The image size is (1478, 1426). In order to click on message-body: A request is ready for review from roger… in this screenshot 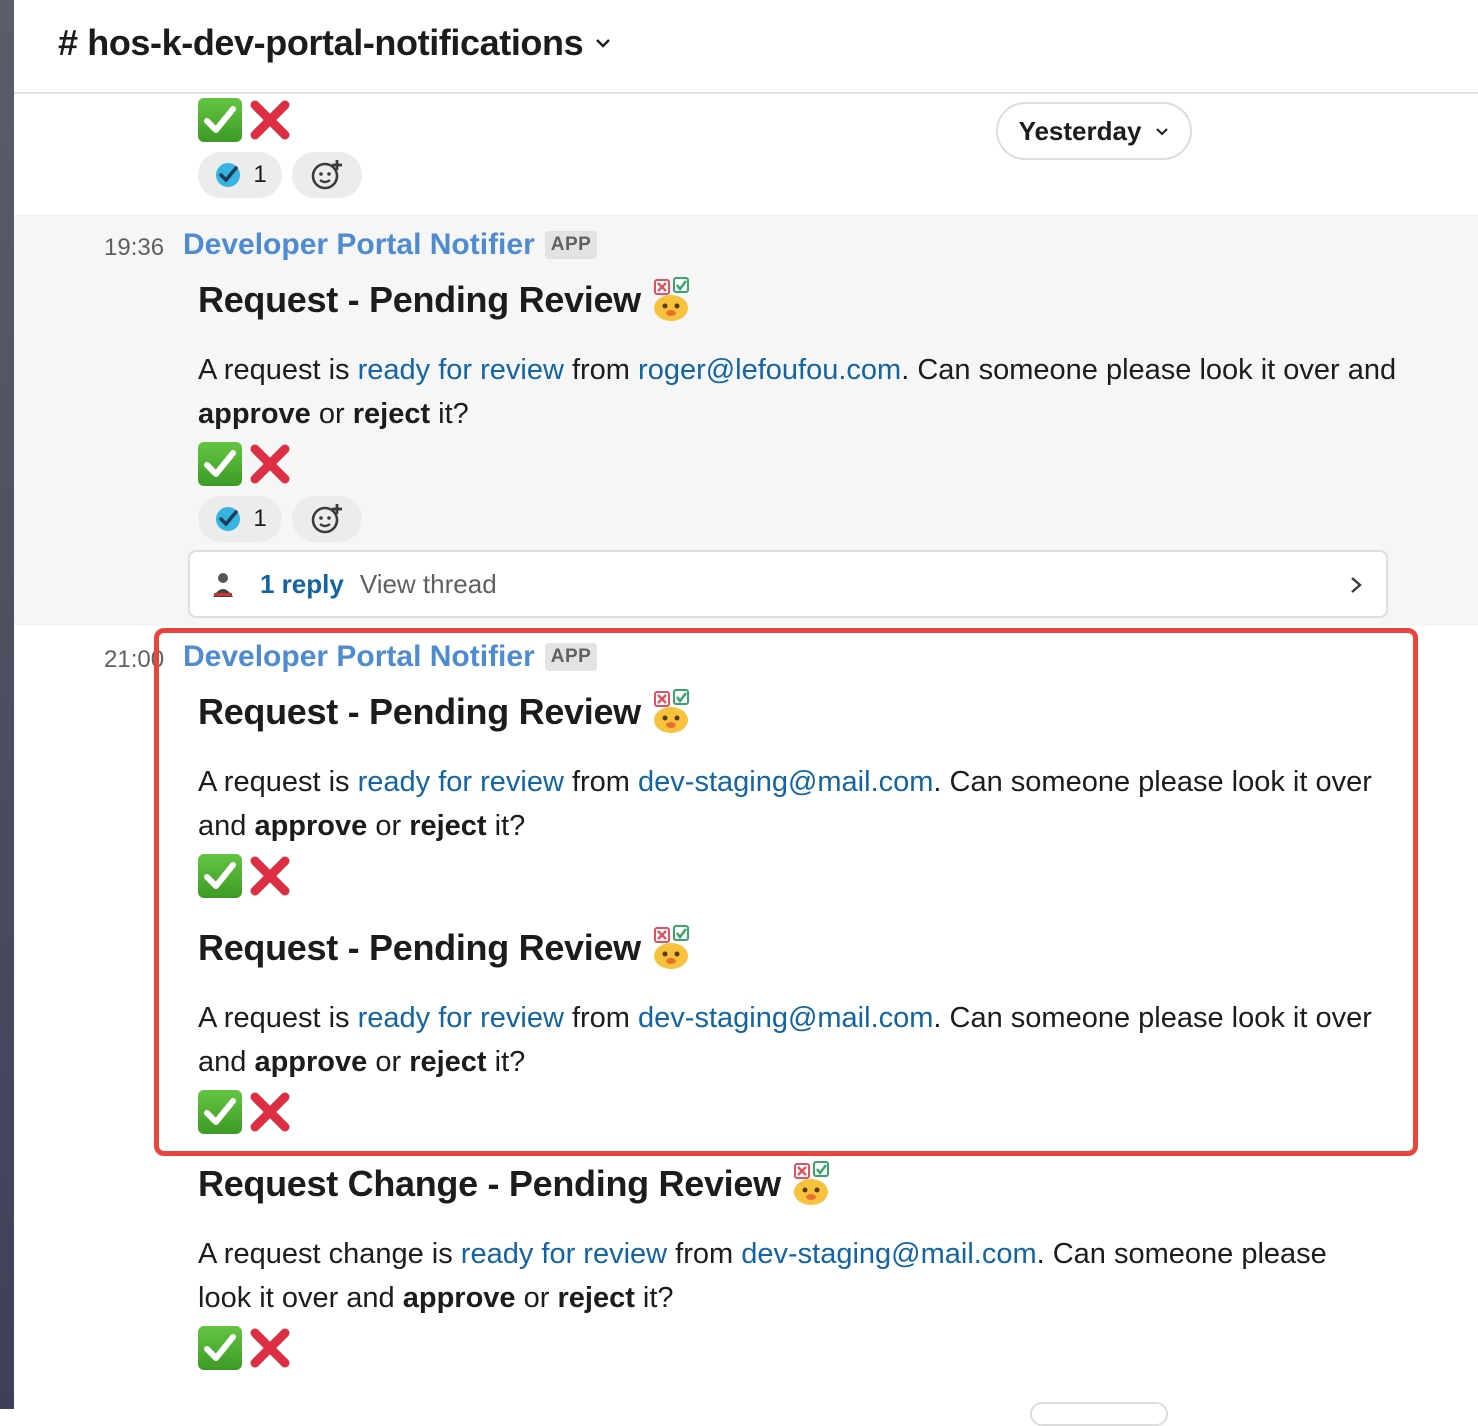, I will do `click(797, 392)`.